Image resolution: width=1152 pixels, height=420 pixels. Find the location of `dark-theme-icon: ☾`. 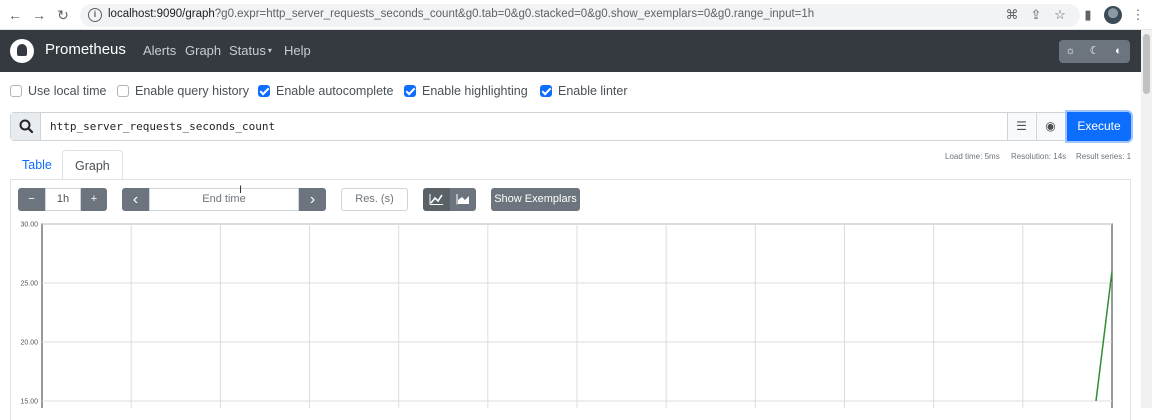

dark-theme-icon: ☾ is located at coordinates (1094, 51).